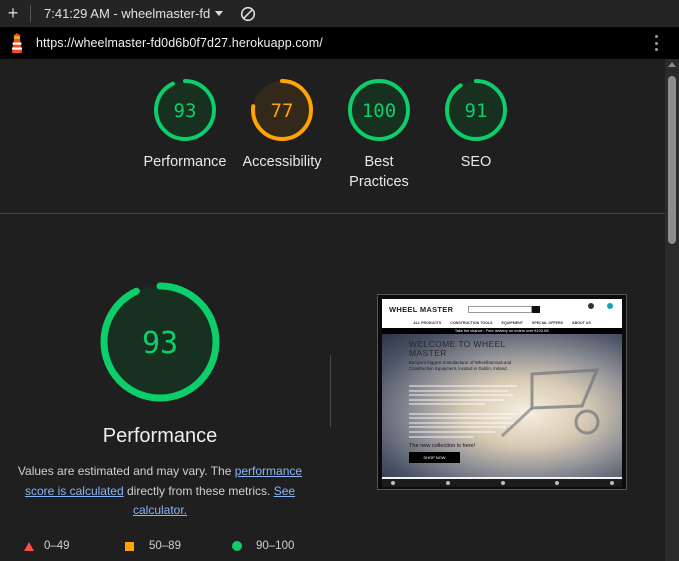 The image size is (679, 561). What do you see at coordinates (330, 391) in the screenshot?
I see `vertical-divider` at bounding box center [330, 391].